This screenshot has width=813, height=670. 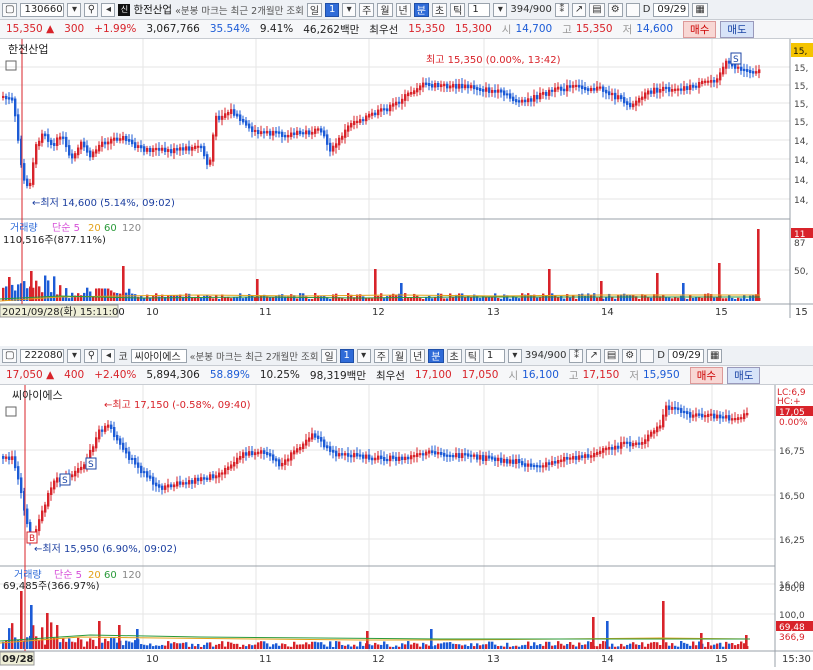 I want to click on low-label: 저, so click(x=634, y=375).